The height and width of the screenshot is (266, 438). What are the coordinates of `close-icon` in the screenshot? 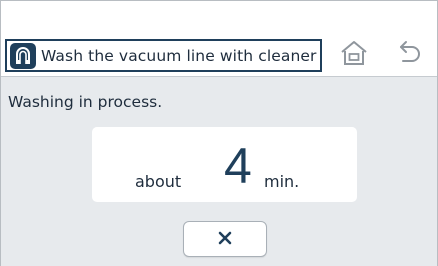 It's located at (225, 239).